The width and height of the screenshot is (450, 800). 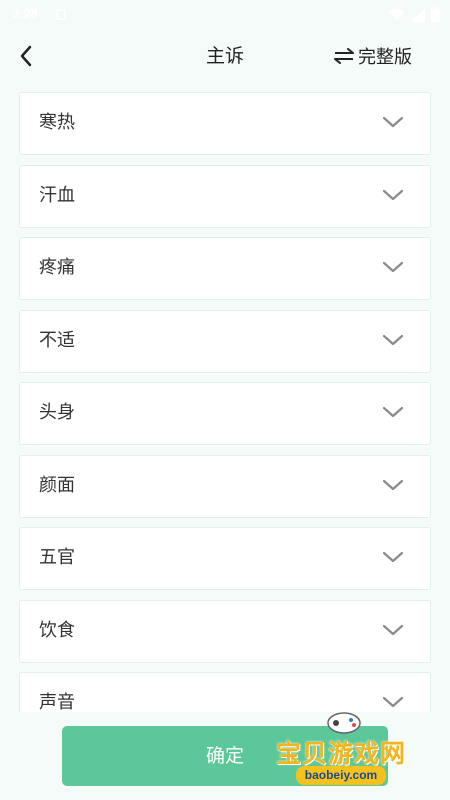 I want to click on header: 主诉 完整版, so click(x=225, y=56).